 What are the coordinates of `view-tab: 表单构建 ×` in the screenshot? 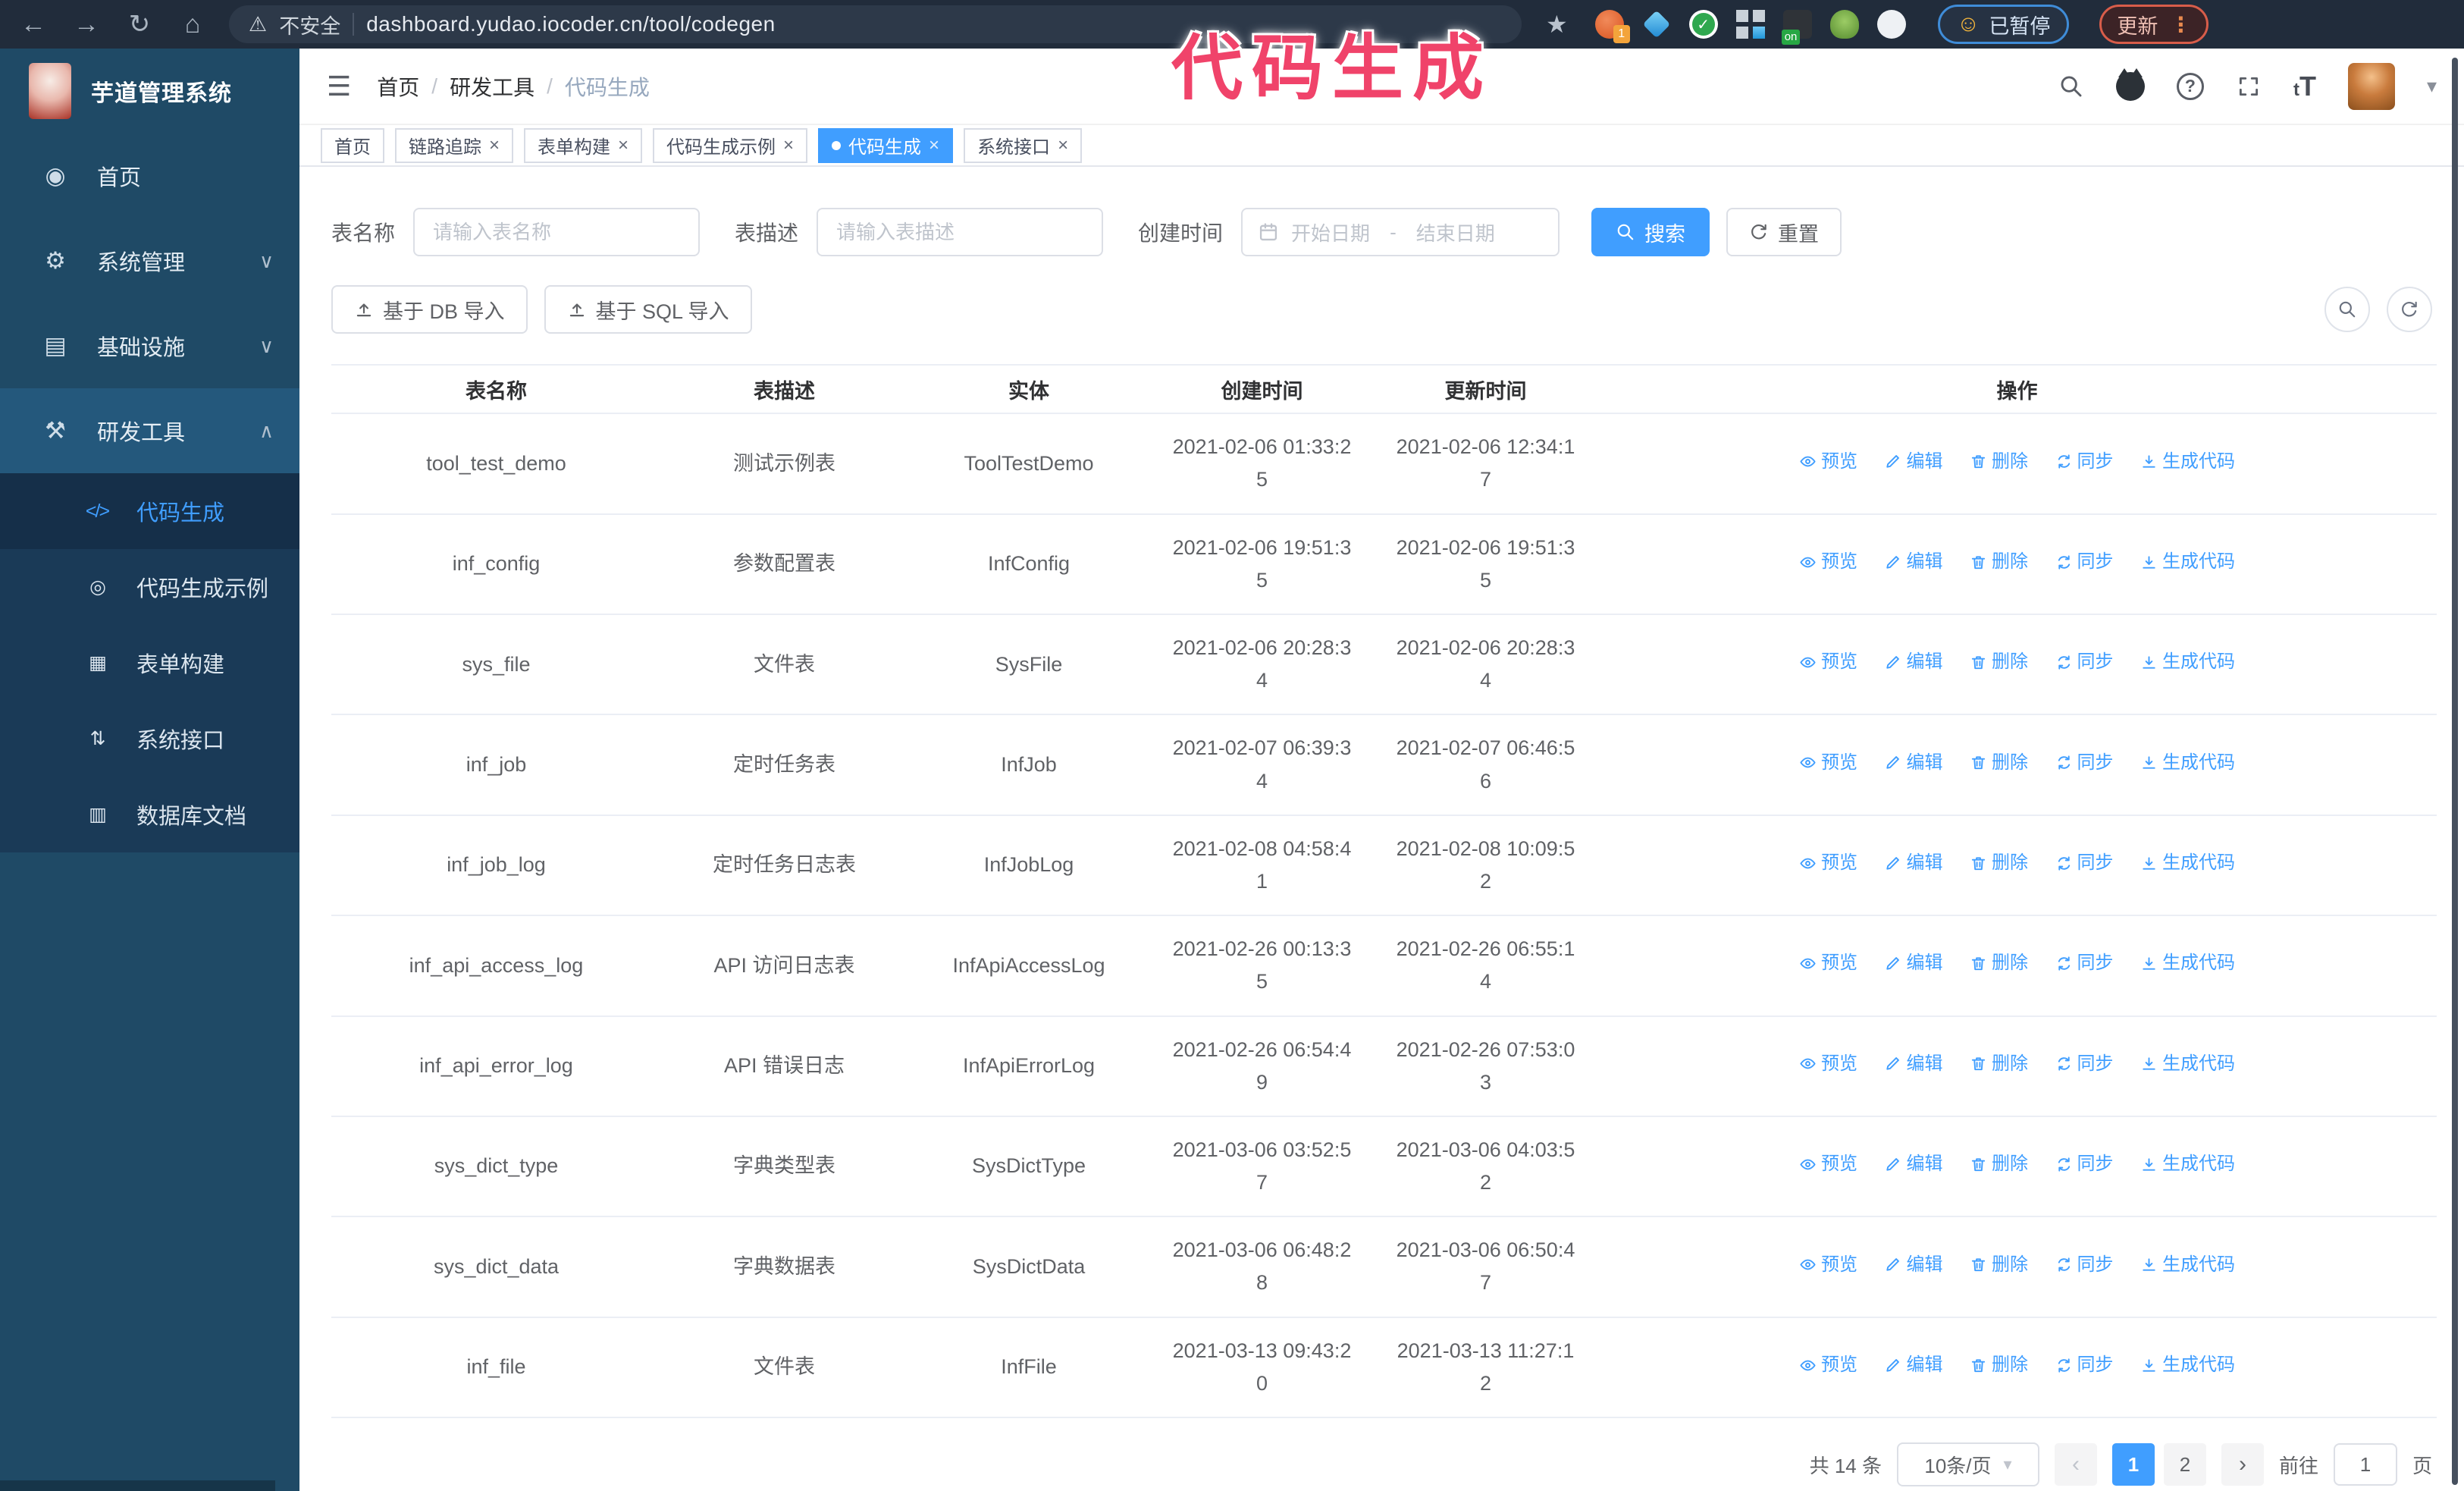 It's located at (583, 145).